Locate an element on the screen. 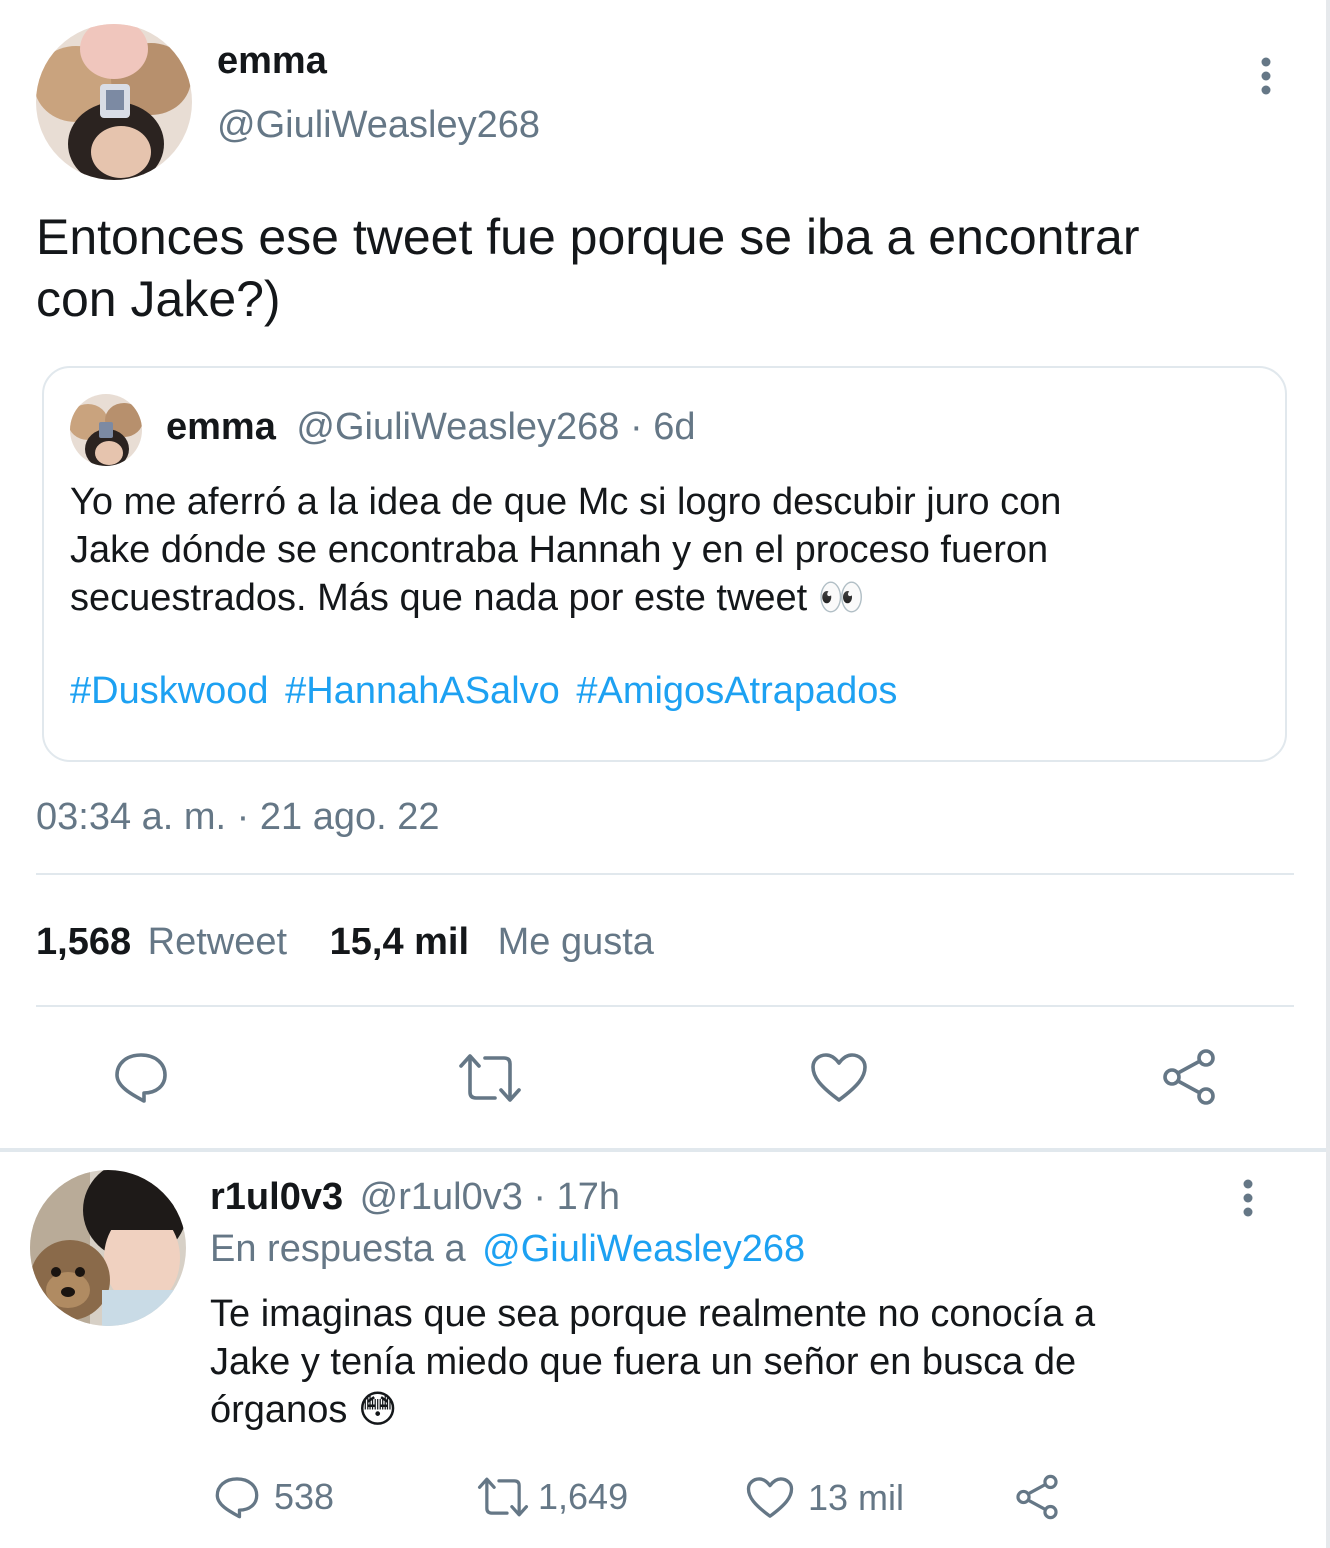 The height and width of the screenshot is (1548, 1330). tweet-stats: 1,568 Retweet 15,4 mil Me gusta is located at coordinates (345, 942).